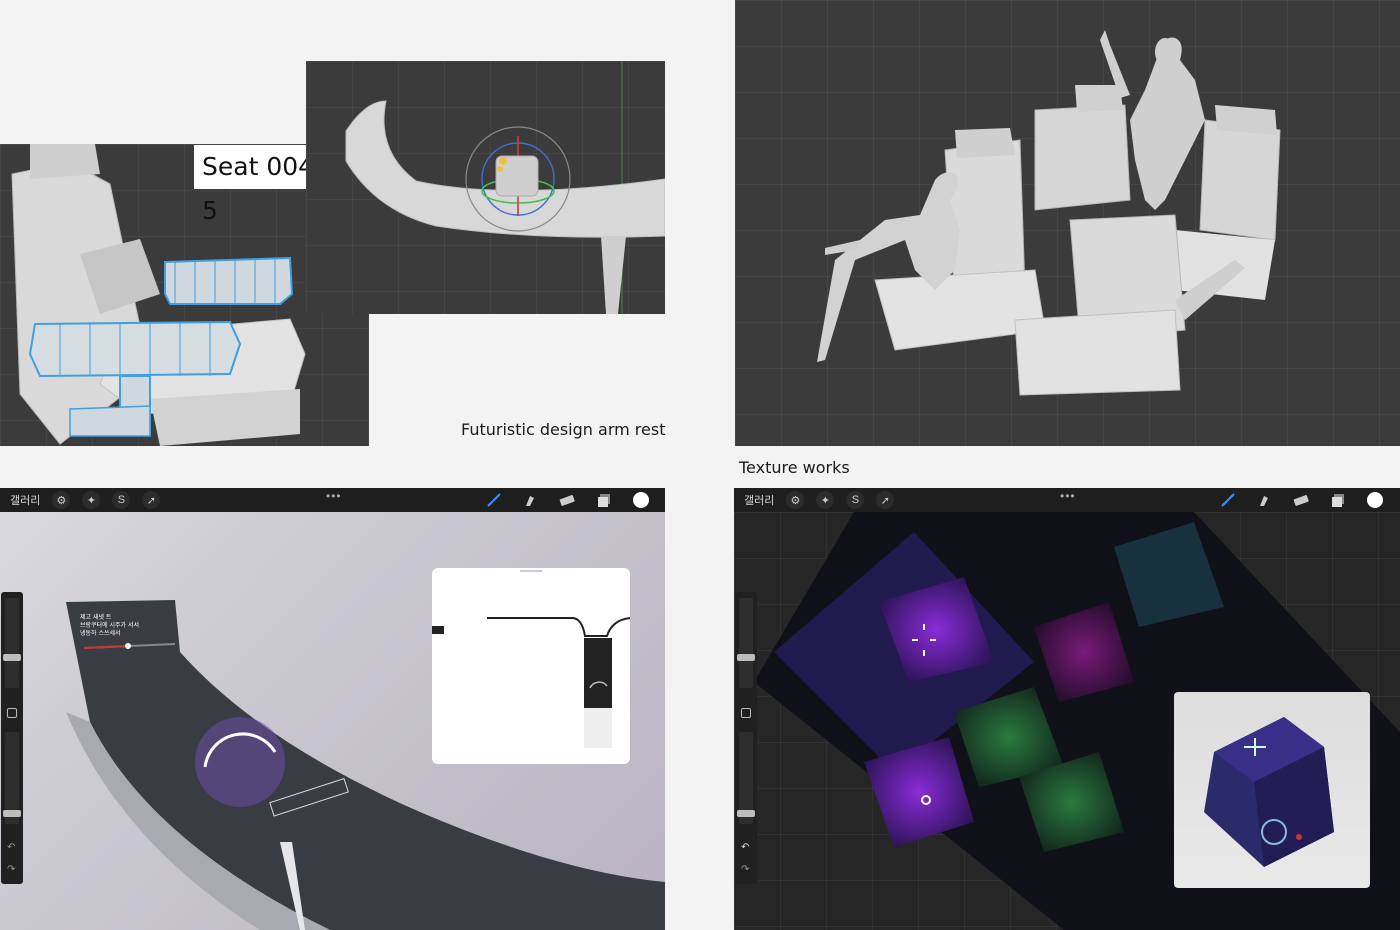 This screenshot has width=1400, height=930. I want to click on procreate-left-toolbar: 갤러리 ⚙ ✦ S ➚ •••, so click(332, 500).